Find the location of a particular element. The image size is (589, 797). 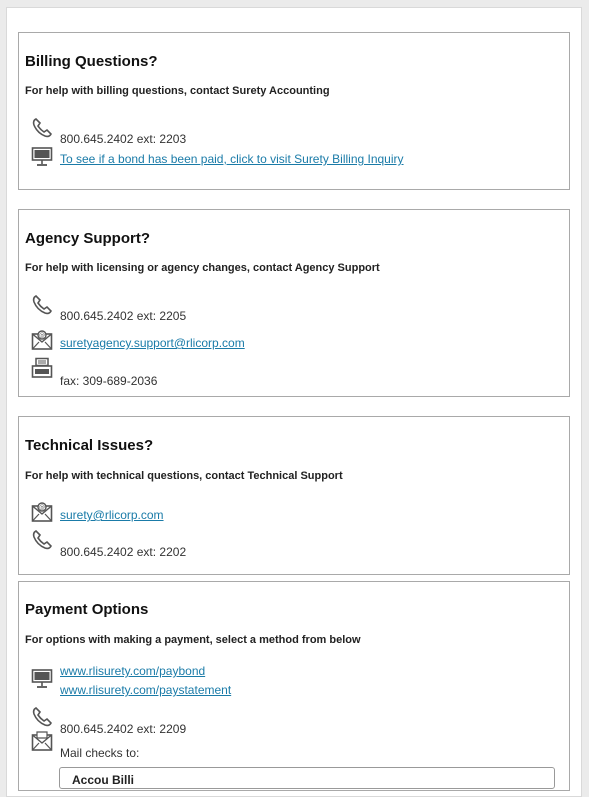

agency-email-link: suretyagency.support@rlicorp.com is located at coordinates (152, 343).